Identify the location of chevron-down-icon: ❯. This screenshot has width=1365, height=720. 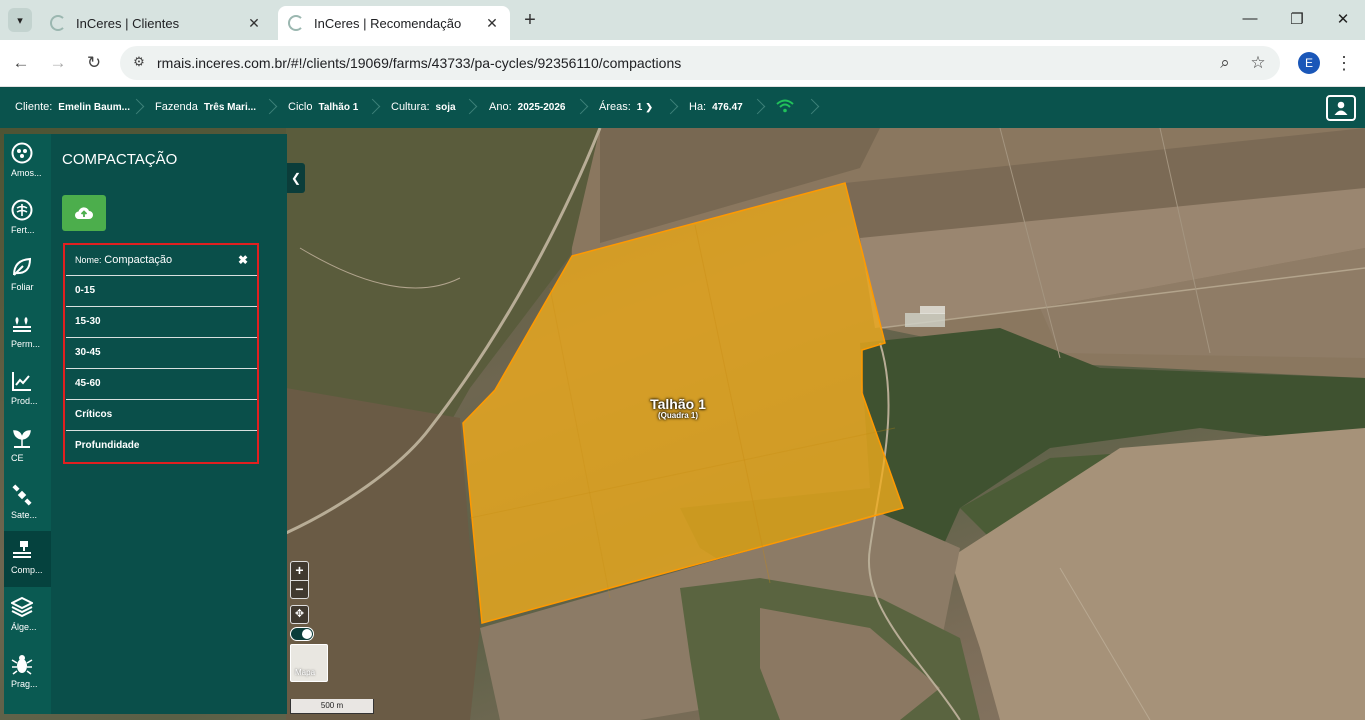
(649, 107).